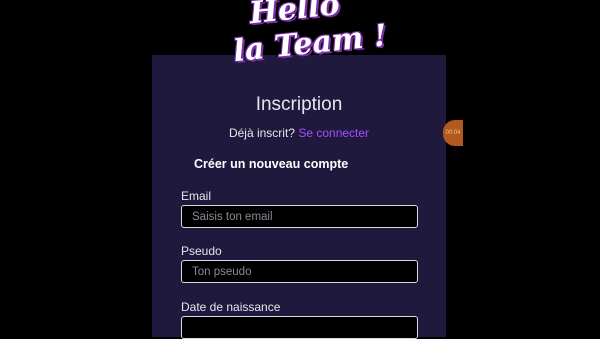 The height and width of the screenshot is (339, 600). What do you see at coordinates (299, 327) in the screenshot?
I see `birthdate-field` at bounding box center [299, 327].